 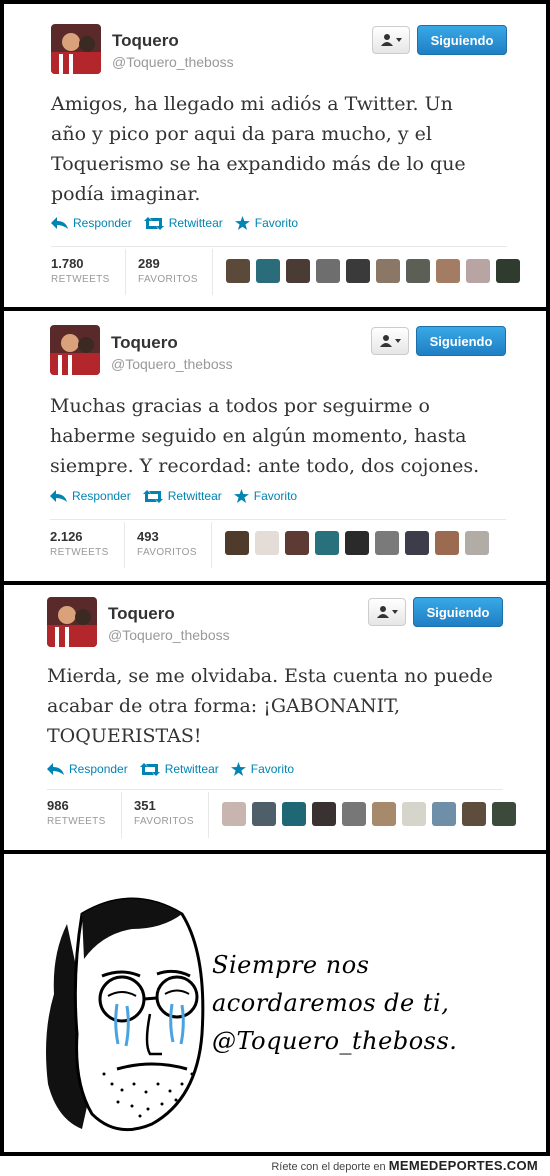 I want to click on meme-caption-line: @Toquero_theboss., so click(x=335, y=1041).